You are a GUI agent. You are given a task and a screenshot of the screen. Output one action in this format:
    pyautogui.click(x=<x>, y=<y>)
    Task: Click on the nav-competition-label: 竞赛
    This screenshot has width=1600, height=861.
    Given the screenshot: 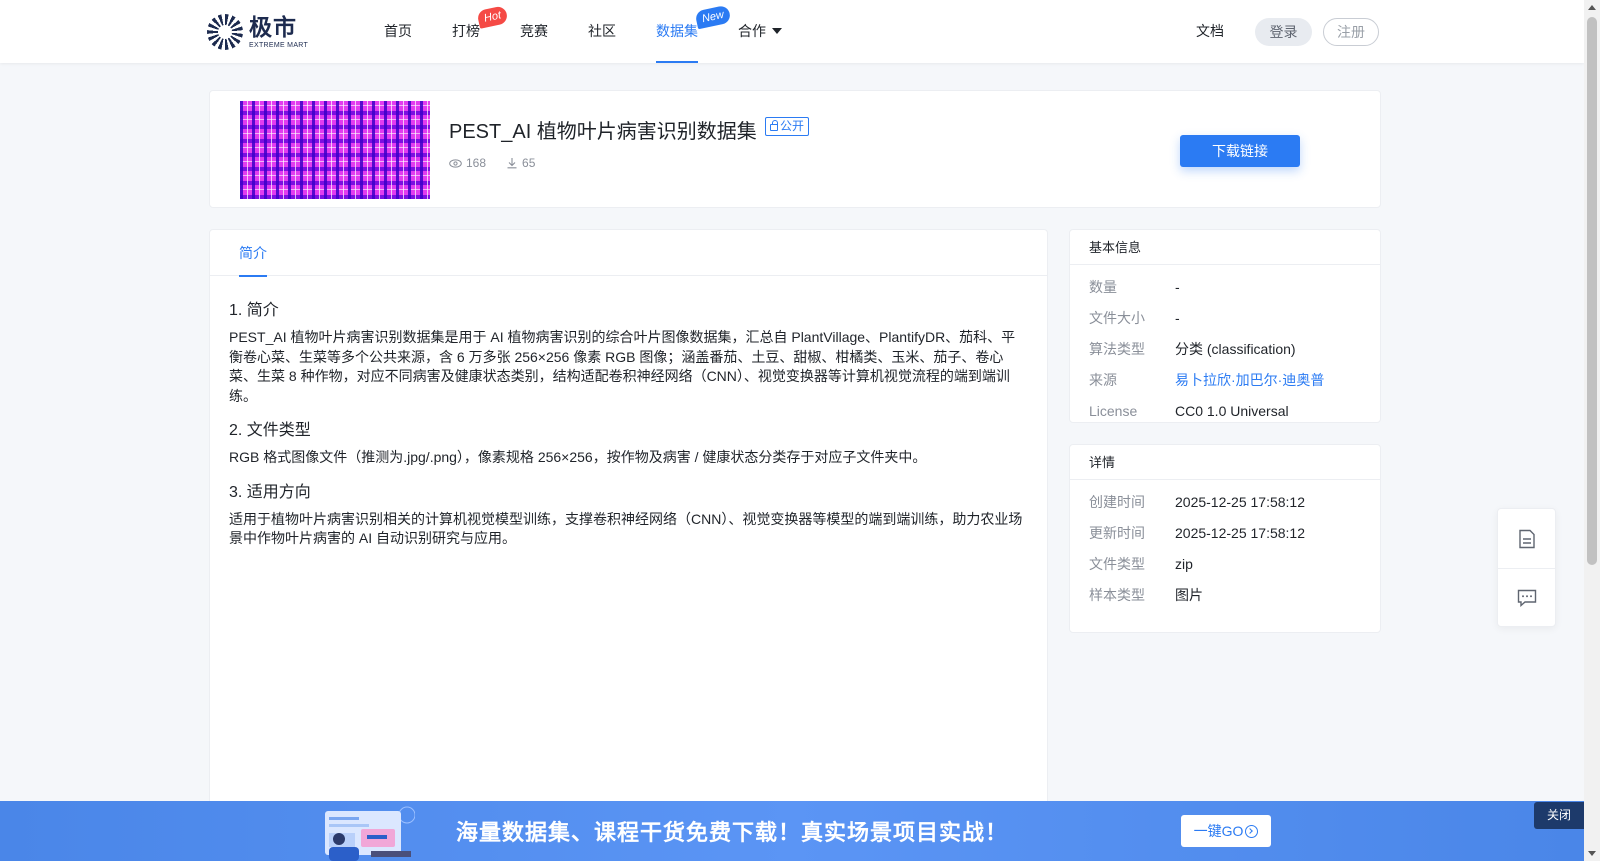 What is the action you would take?
    pyautogui.click(x=534, y=31)
    